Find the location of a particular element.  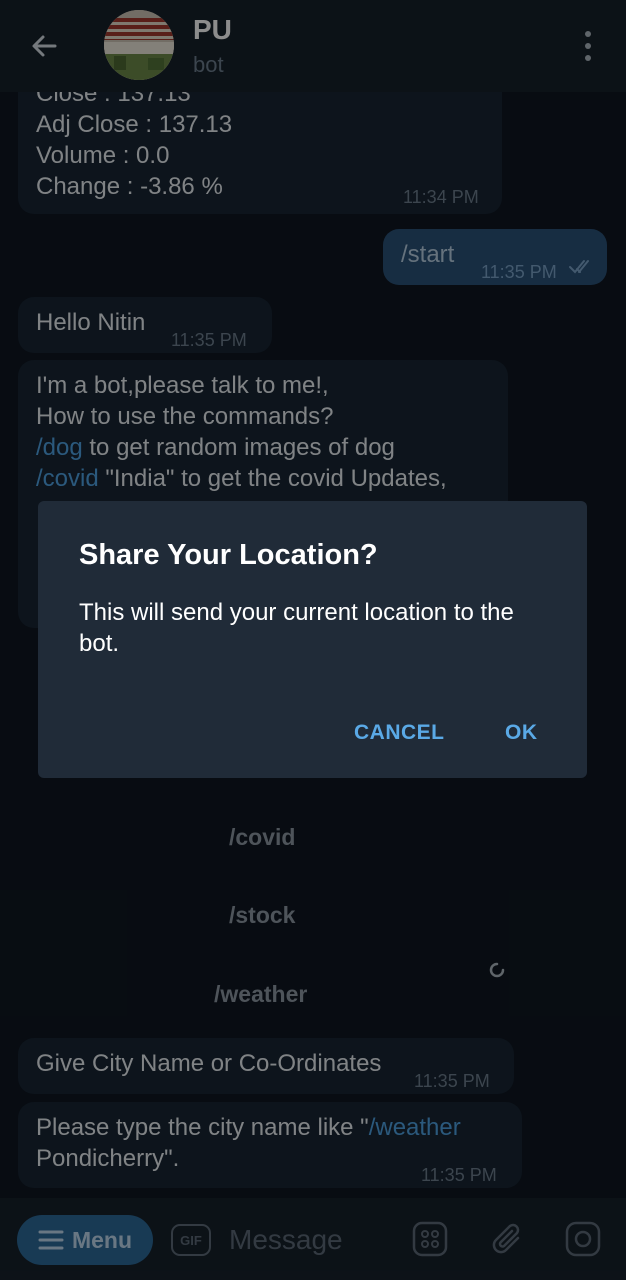

dialog-title: Share Your Location? is located at coordinates (228, 555).